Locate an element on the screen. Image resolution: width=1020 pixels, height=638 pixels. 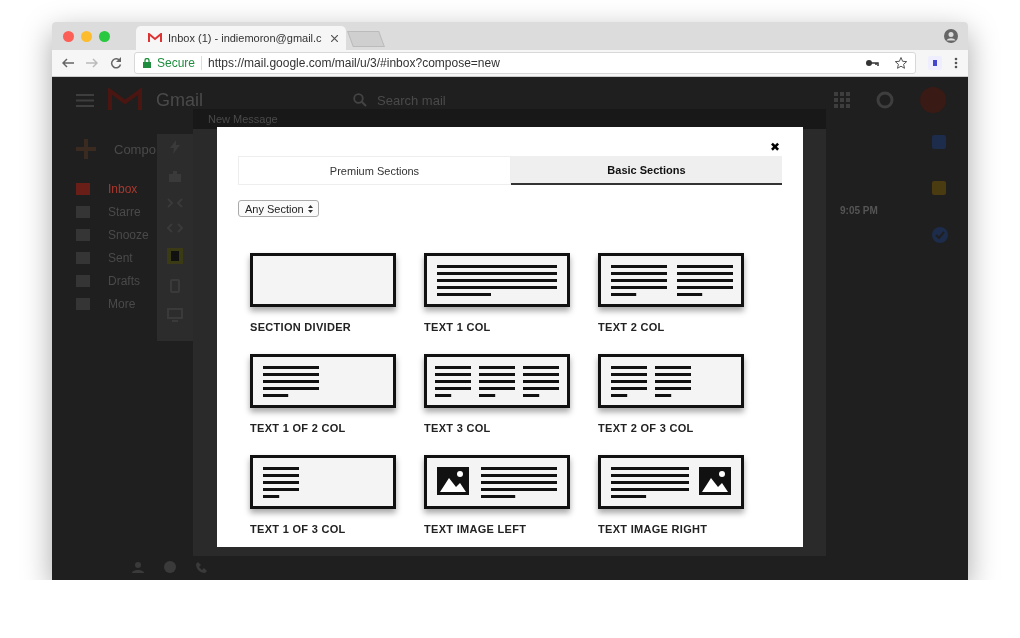
forward-icon is located at coordinates (92, 63).